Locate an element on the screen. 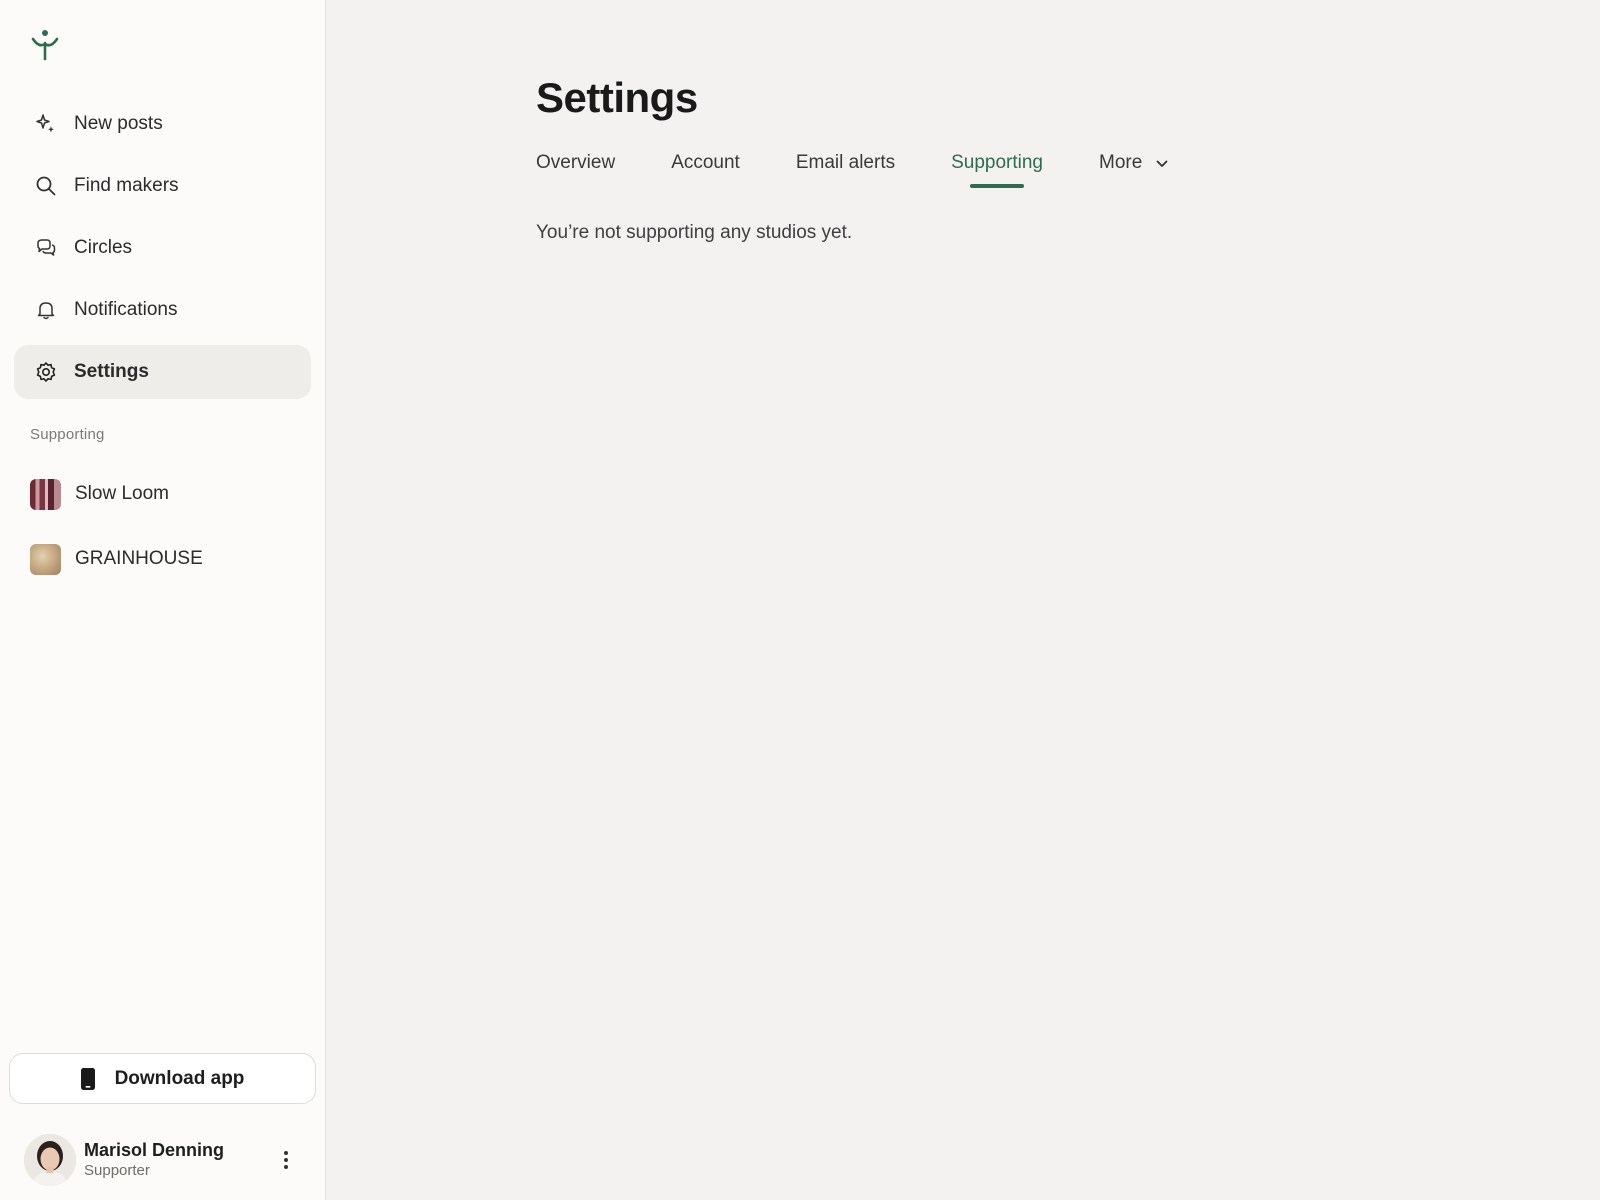 This screenshot has height=1200, width=1600. sidebar-item-new-posts: New posts is located at coordinates (162, 124).